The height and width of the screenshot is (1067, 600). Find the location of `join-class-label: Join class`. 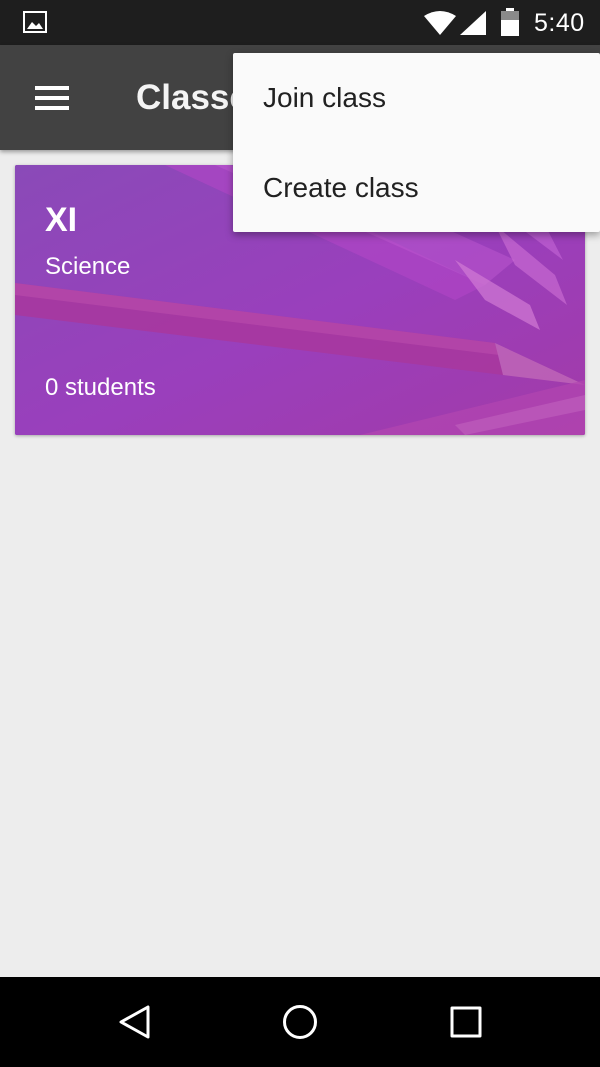

join-class-label: Join class is located at coordinates (324, 97).